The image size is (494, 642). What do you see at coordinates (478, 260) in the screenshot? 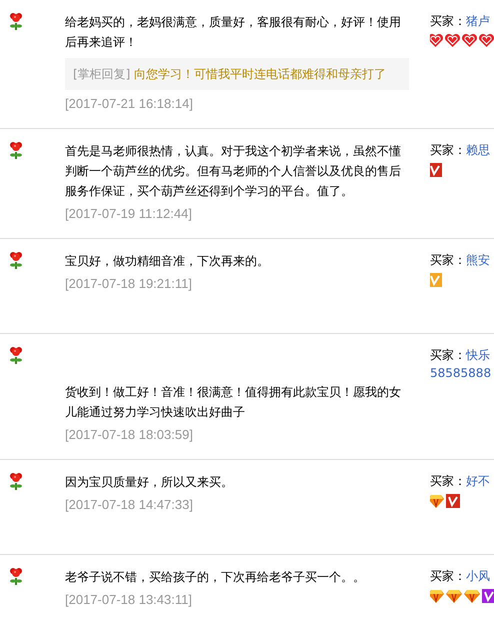
I see `buyer-name: 熊安` at bounding box center [478, 260].